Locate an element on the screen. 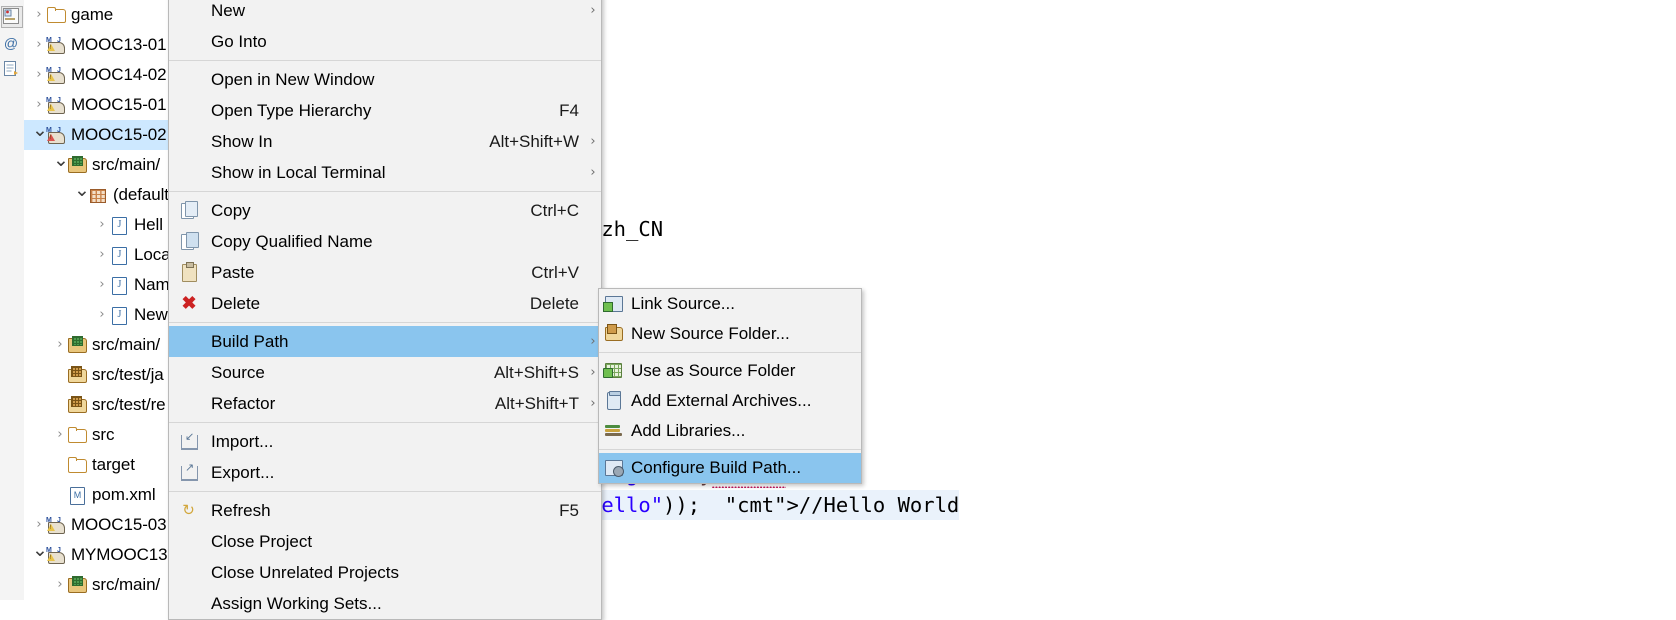  tree-item-pom-xml: pom.xml is located at coordinates (100, 495).